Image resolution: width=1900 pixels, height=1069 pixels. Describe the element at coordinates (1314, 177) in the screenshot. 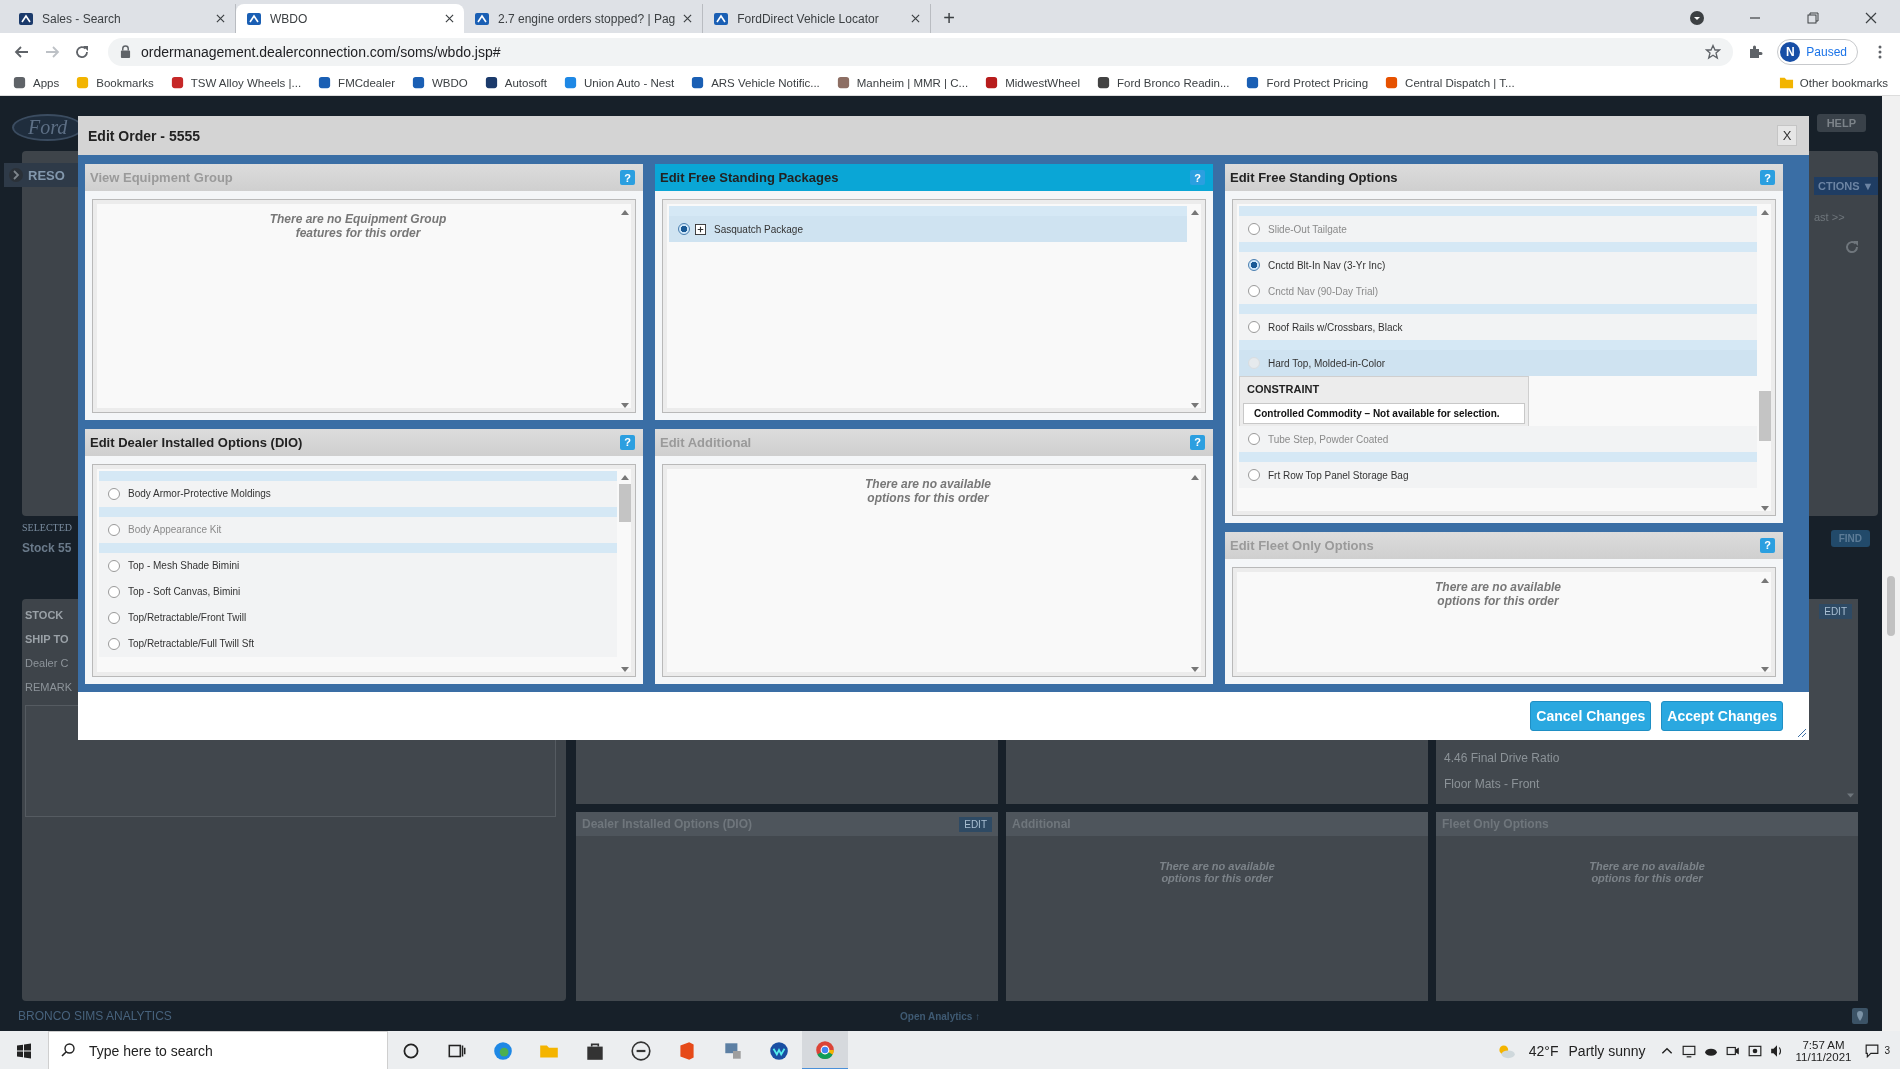

I see `panel-title: Edit Free Standing Options` at that location.